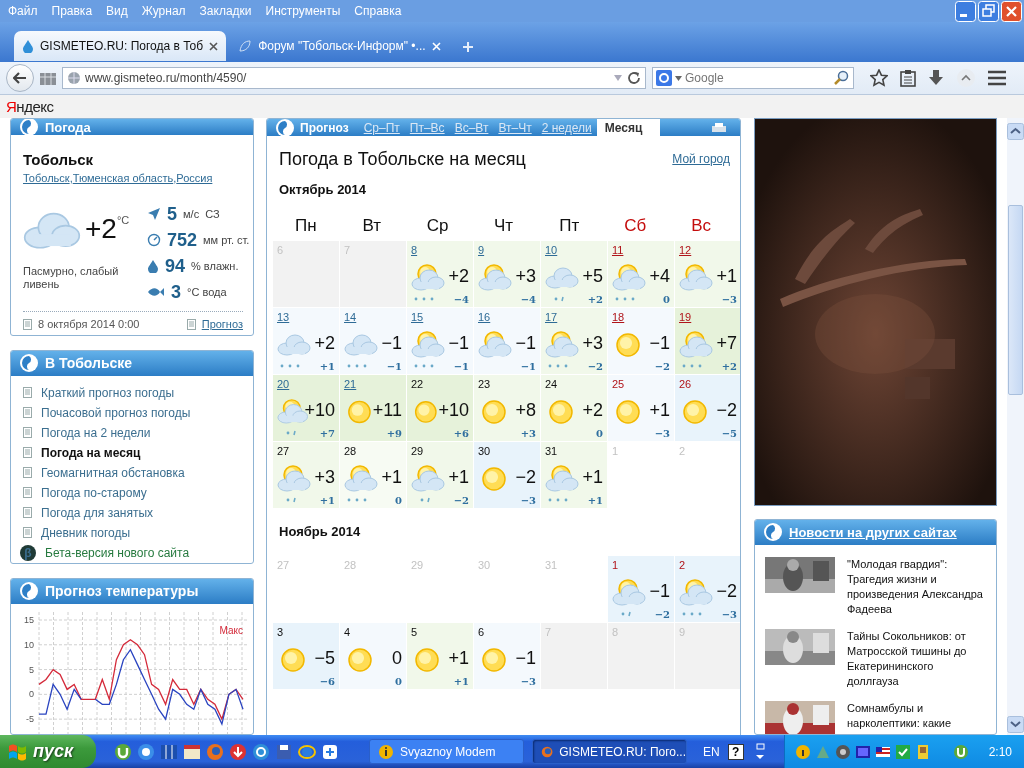 The image size is (1024, 768). Describe the element at coordinates (437, 226) in the screenshot. I see `weekday-label: Ср` at that location.